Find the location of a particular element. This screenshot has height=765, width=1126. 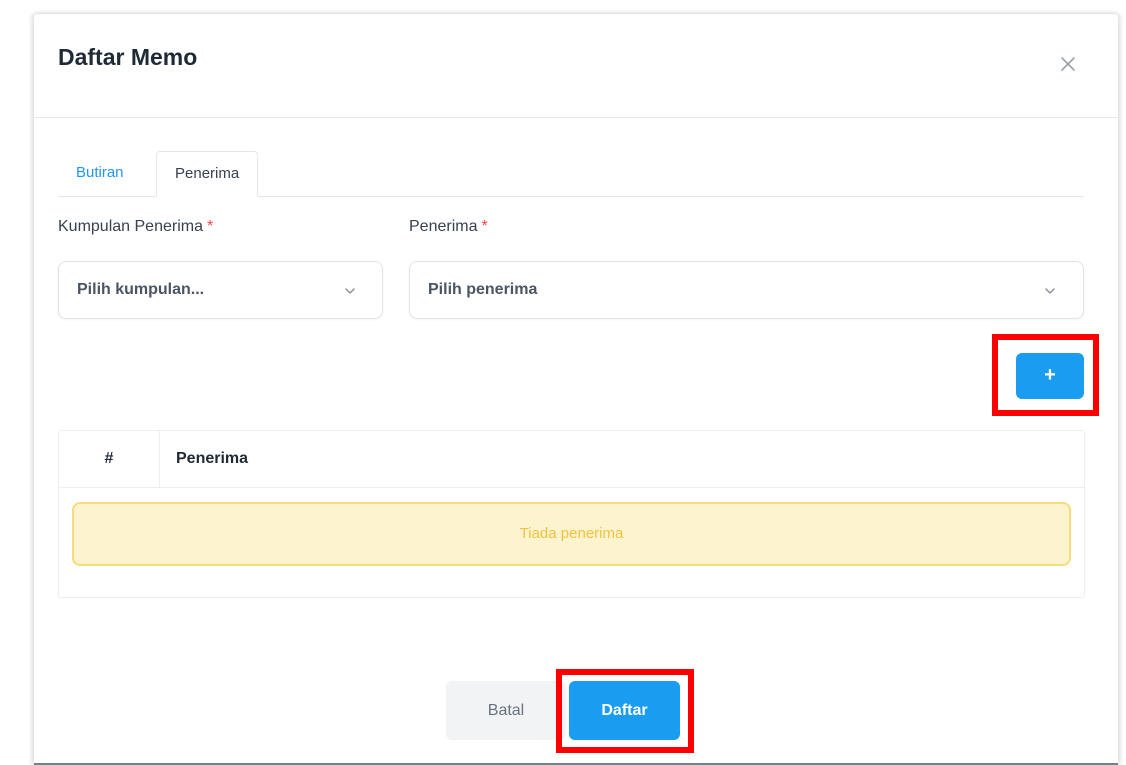

add-recipient-button: + is located at coordinates (1050, 376).